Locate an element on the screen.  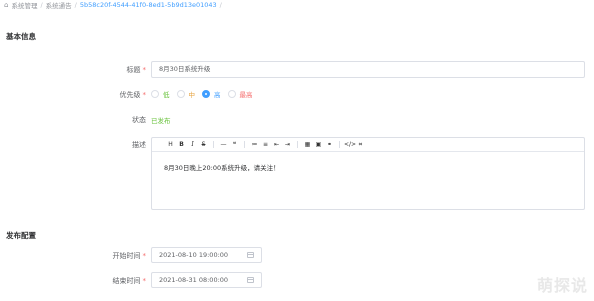
priority-radio-label: 最高 is located at coordinates (246, 95).